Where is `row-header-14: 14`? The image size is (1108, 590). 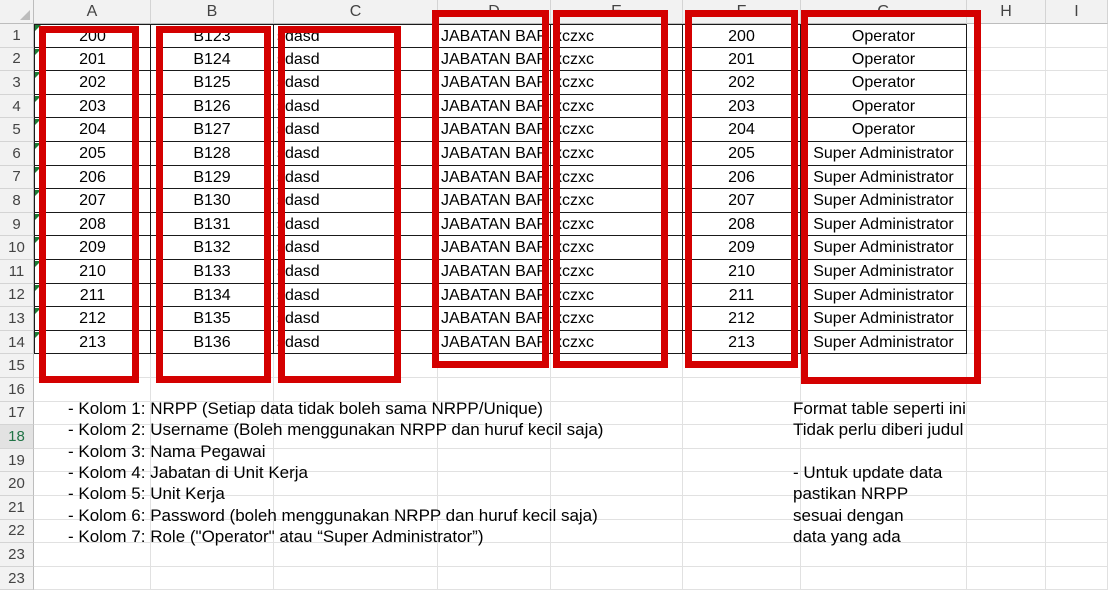 row-header-14: 14 is located at coordinates (17, 342).